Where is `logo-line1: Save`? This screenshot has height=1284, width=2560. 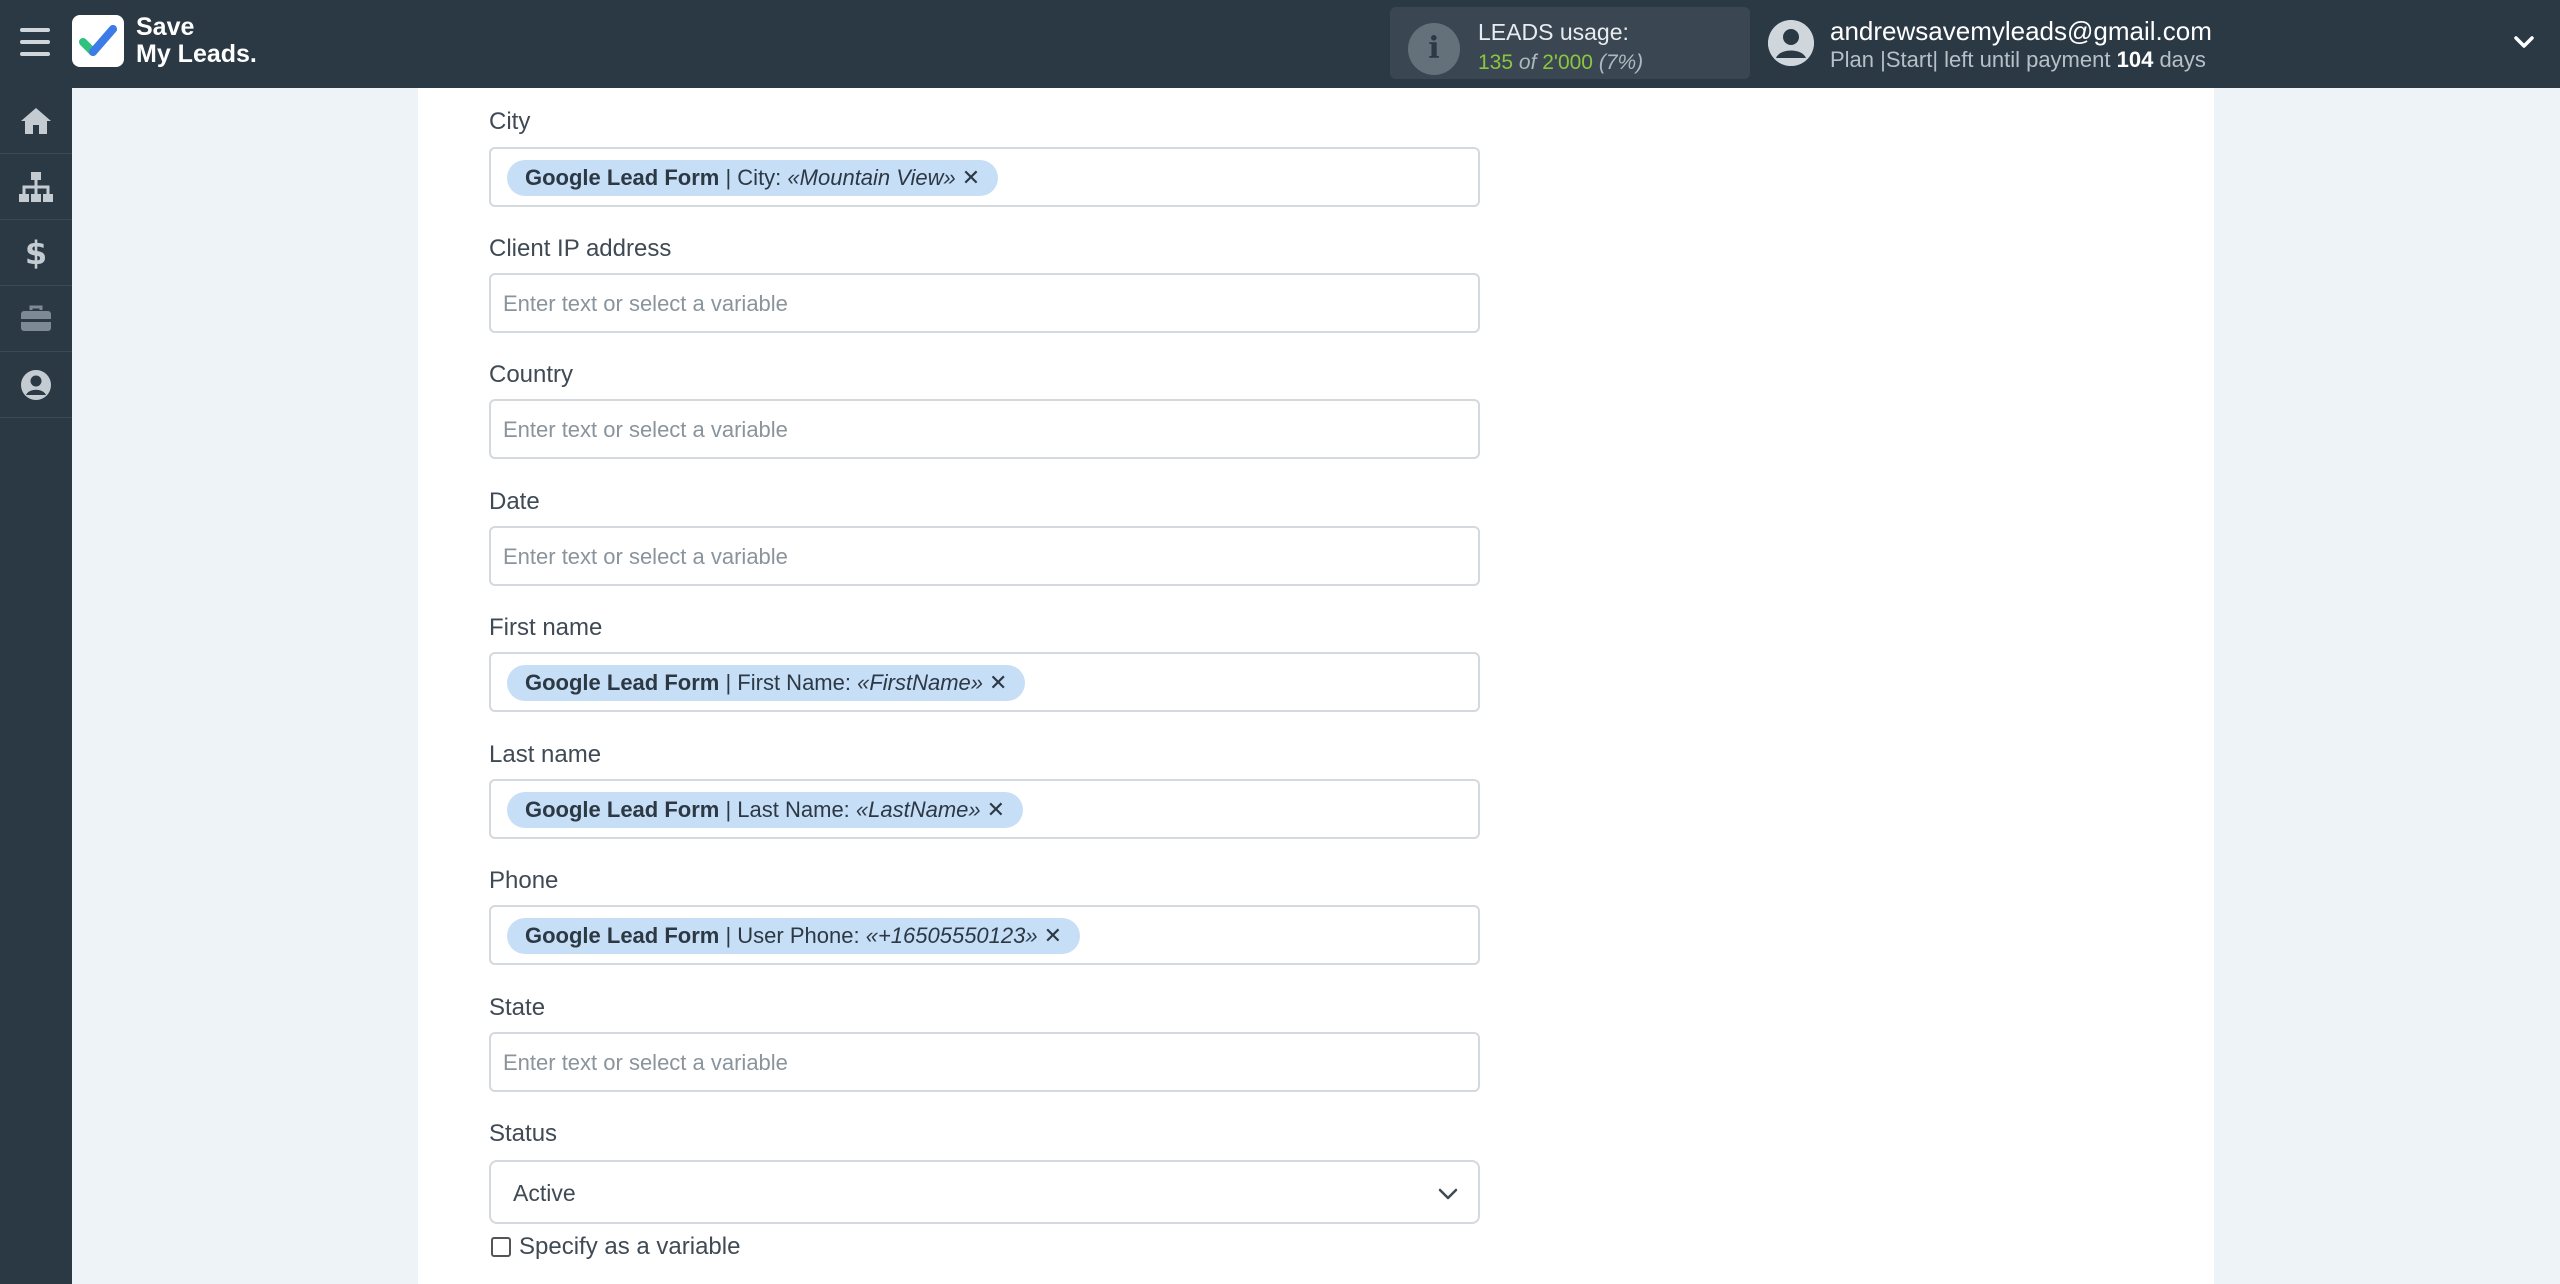
logo-line1: Save is located at coordinates (165, 27).